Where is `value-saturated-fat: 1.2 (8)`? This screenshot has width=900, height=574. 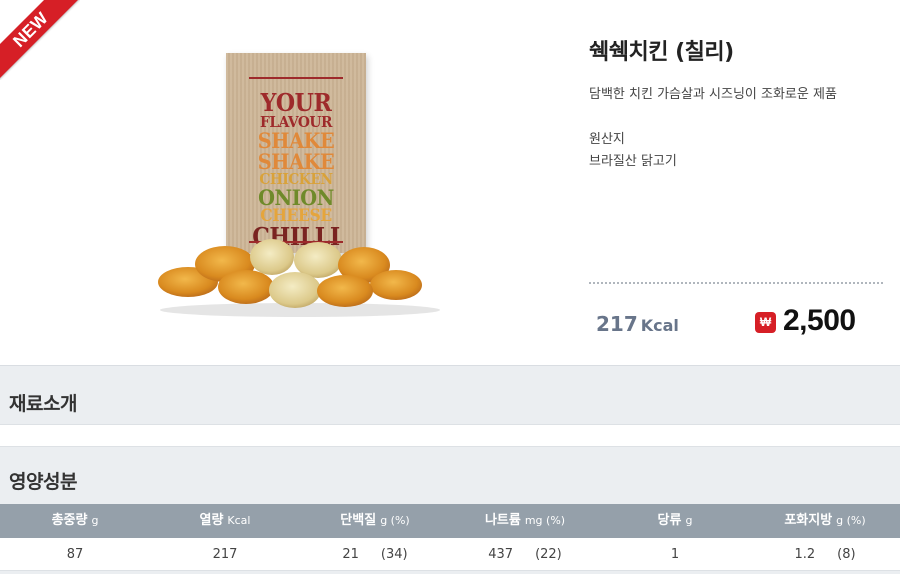
value-saturated-fat: 1.2 (8) is located at coordinates (825, 554).